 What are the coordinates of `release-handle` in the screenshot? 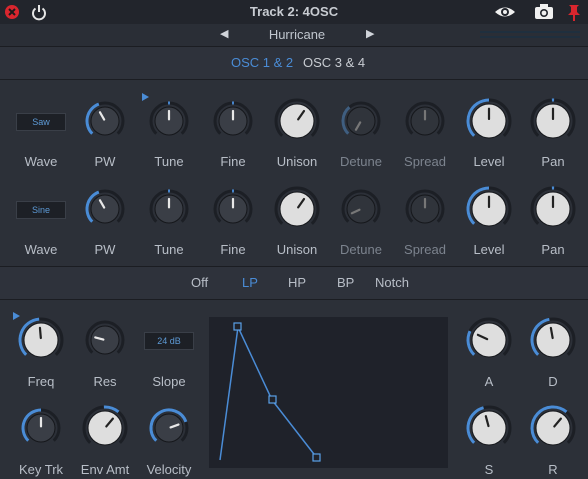 It's located at (316, 457).